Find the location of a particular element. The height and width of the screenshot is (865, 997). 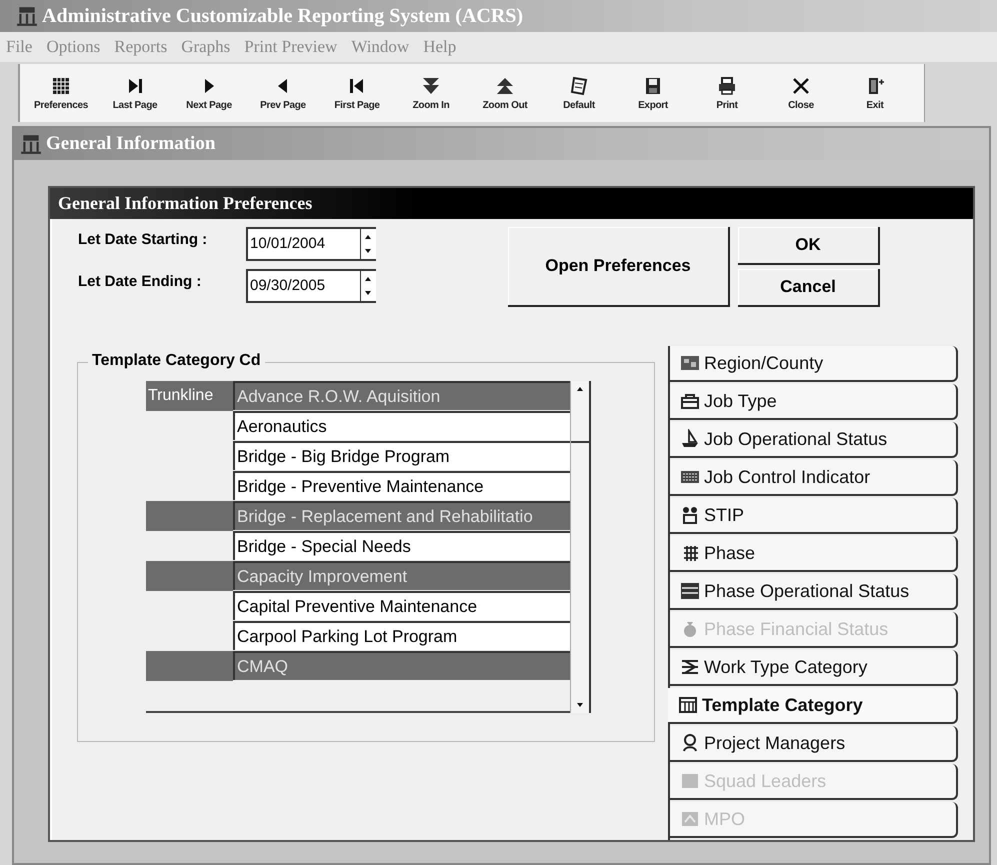

tab: Project Managers is located at coordinates (814, 744).